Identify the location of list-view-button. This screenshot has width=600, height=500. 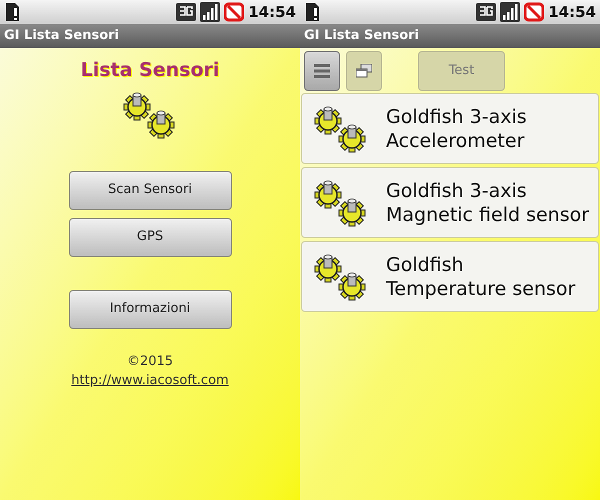
(322, 71).